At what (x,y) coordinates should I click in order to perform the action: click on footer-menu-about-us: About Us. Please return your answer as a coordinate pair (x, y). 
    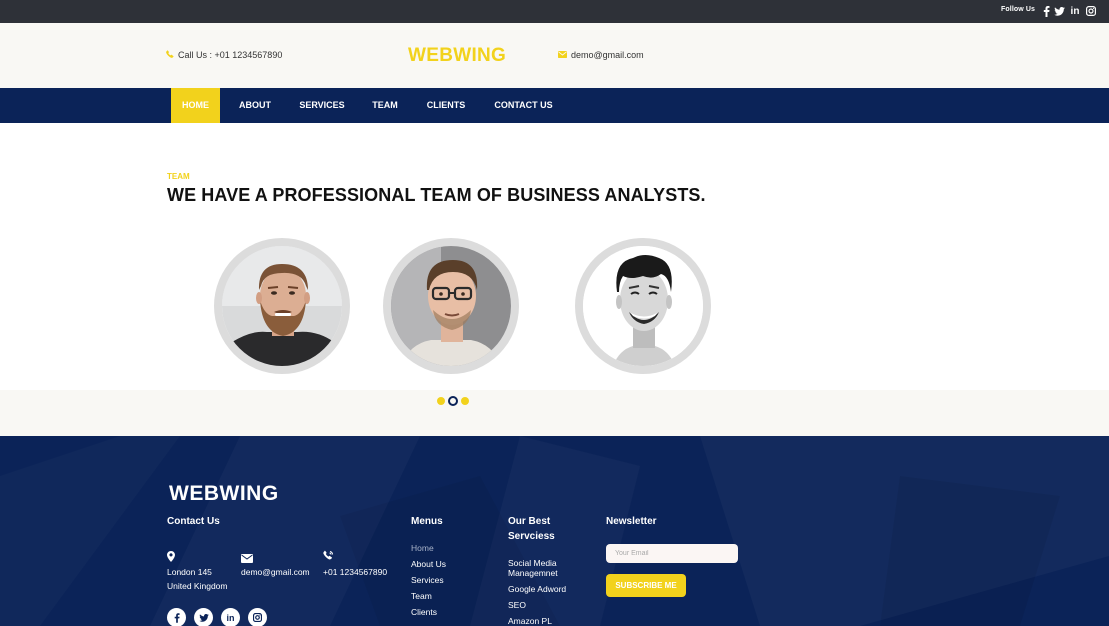
    Looking at the image, I should click on (428, 564).